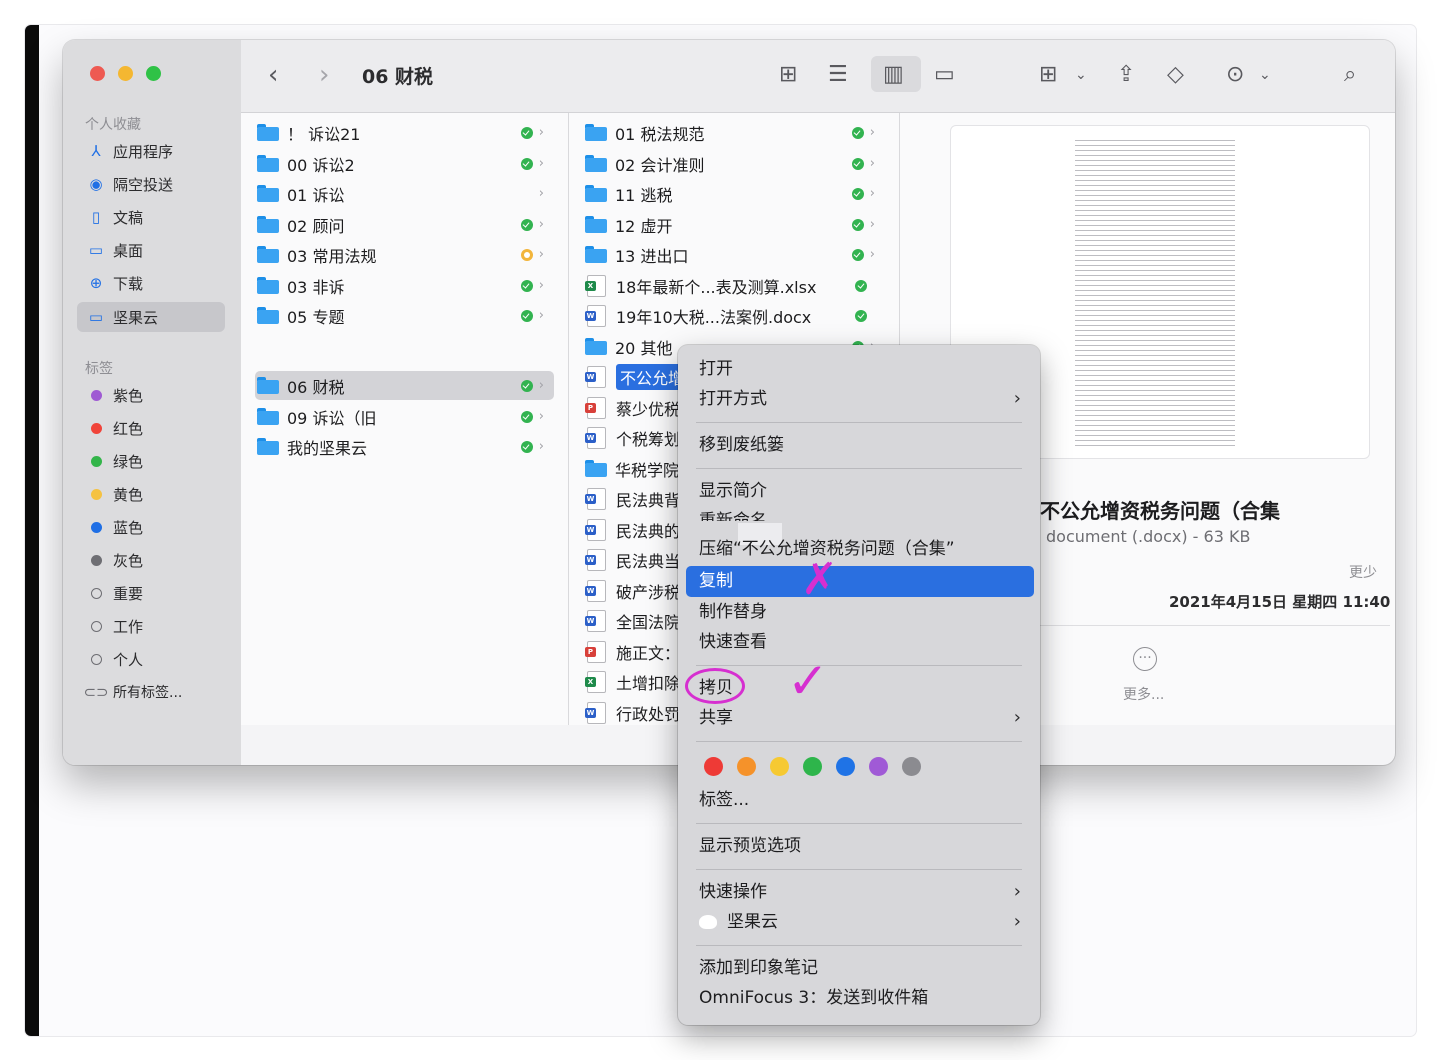  I want to click on sidebar-tag-gray: 灰色, so click(151, 560).